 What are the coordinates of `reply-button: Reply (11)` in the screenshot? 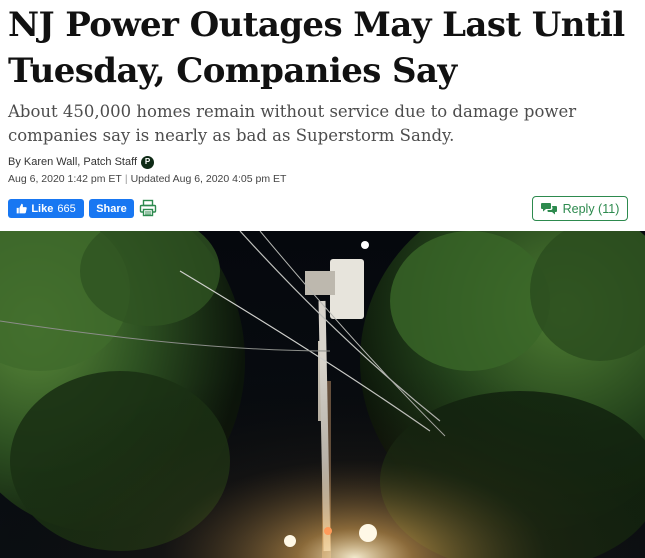 It's located at (580, 208).